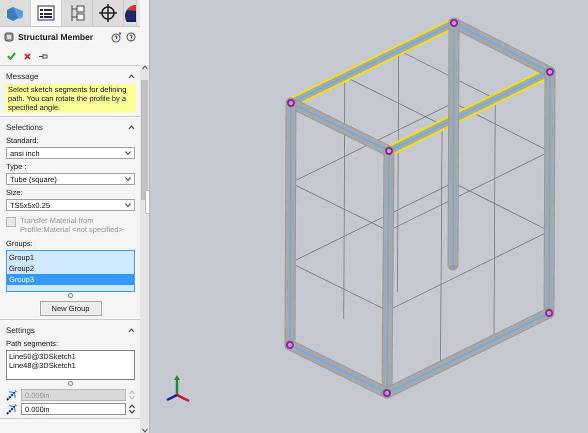 This screenshot has width=588, height=433. I want to click on crosshair-icon, so click(108, 13).